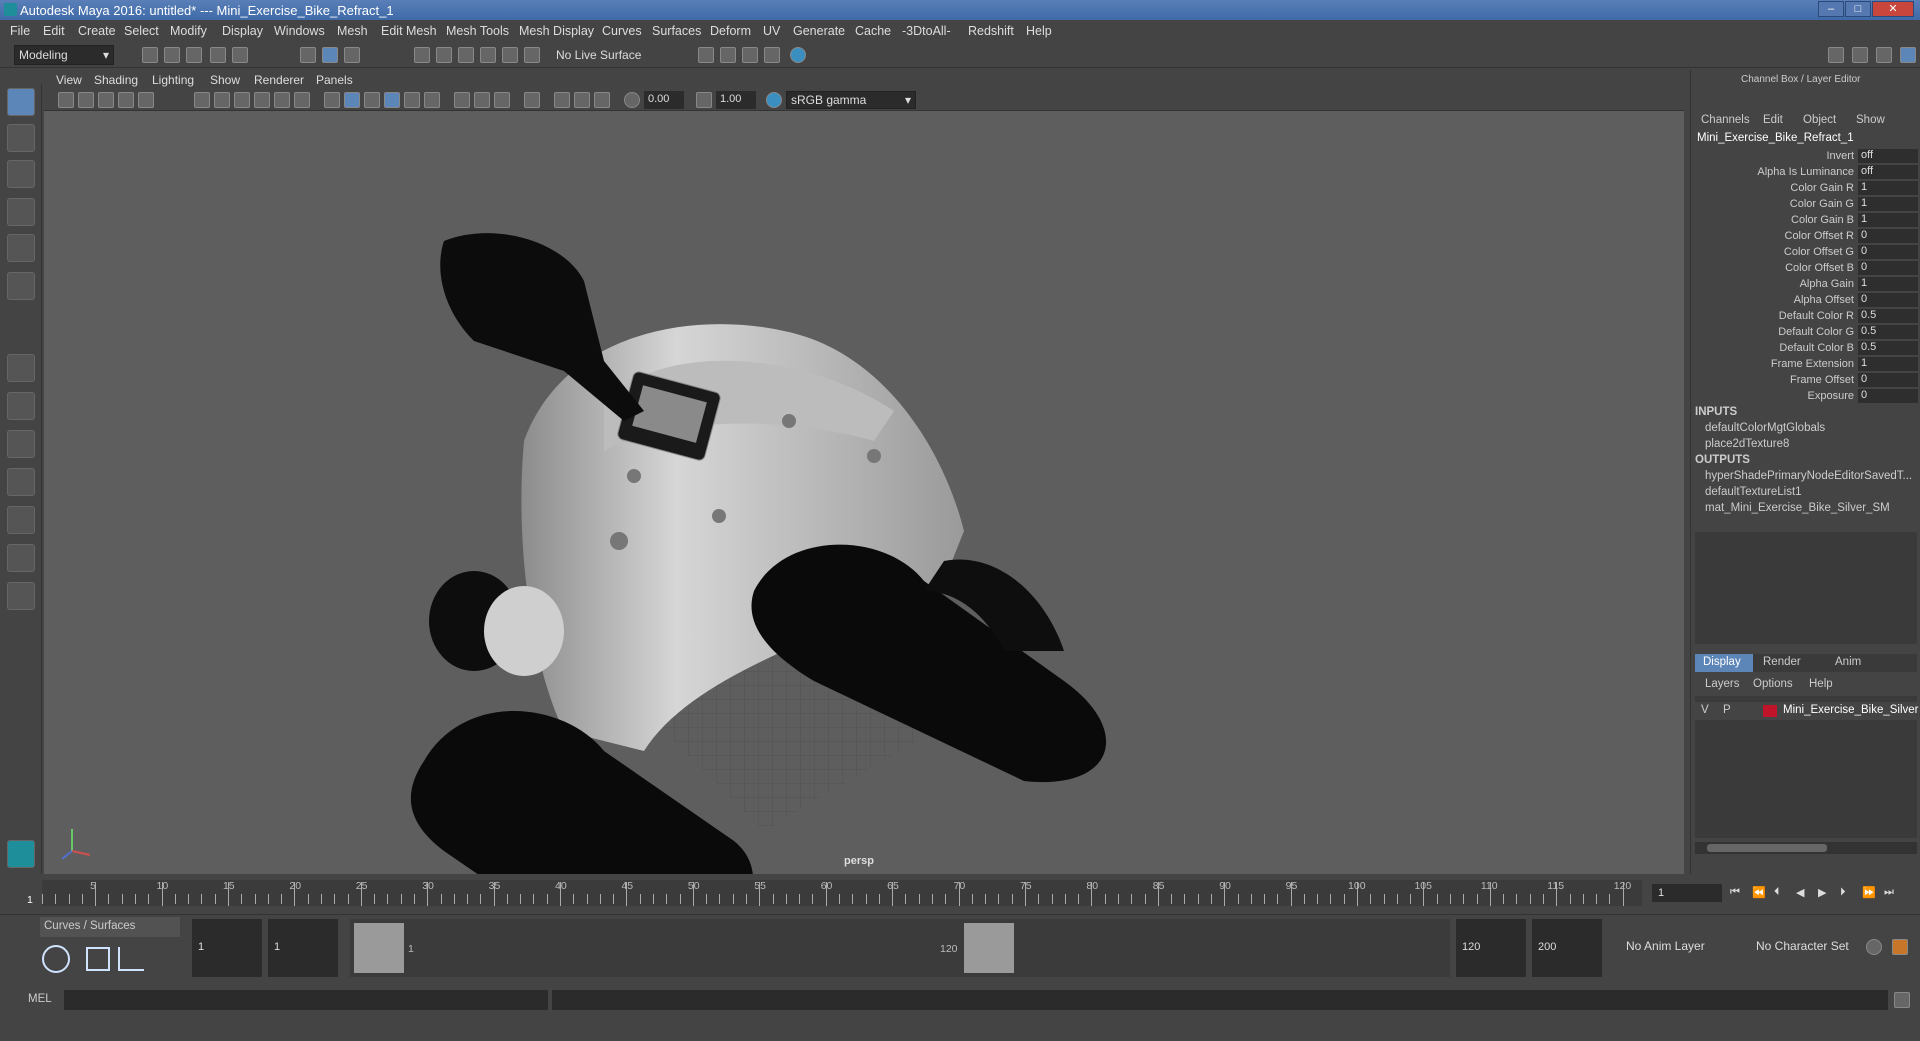 The image size is (1920, 1041). Describe the element at coordinates (1893, 9) in the screenshot. I see `close-button: ✕` at that location.